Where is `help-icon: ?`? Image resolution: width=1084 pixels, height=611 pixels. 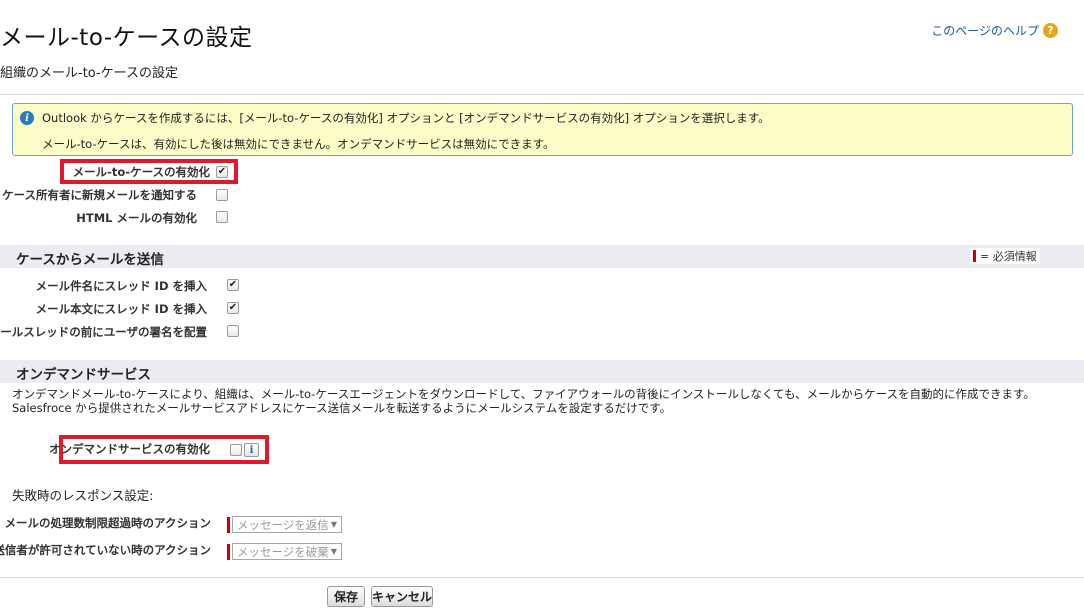 help-icon: ? is located at coordinates (1050, 30).